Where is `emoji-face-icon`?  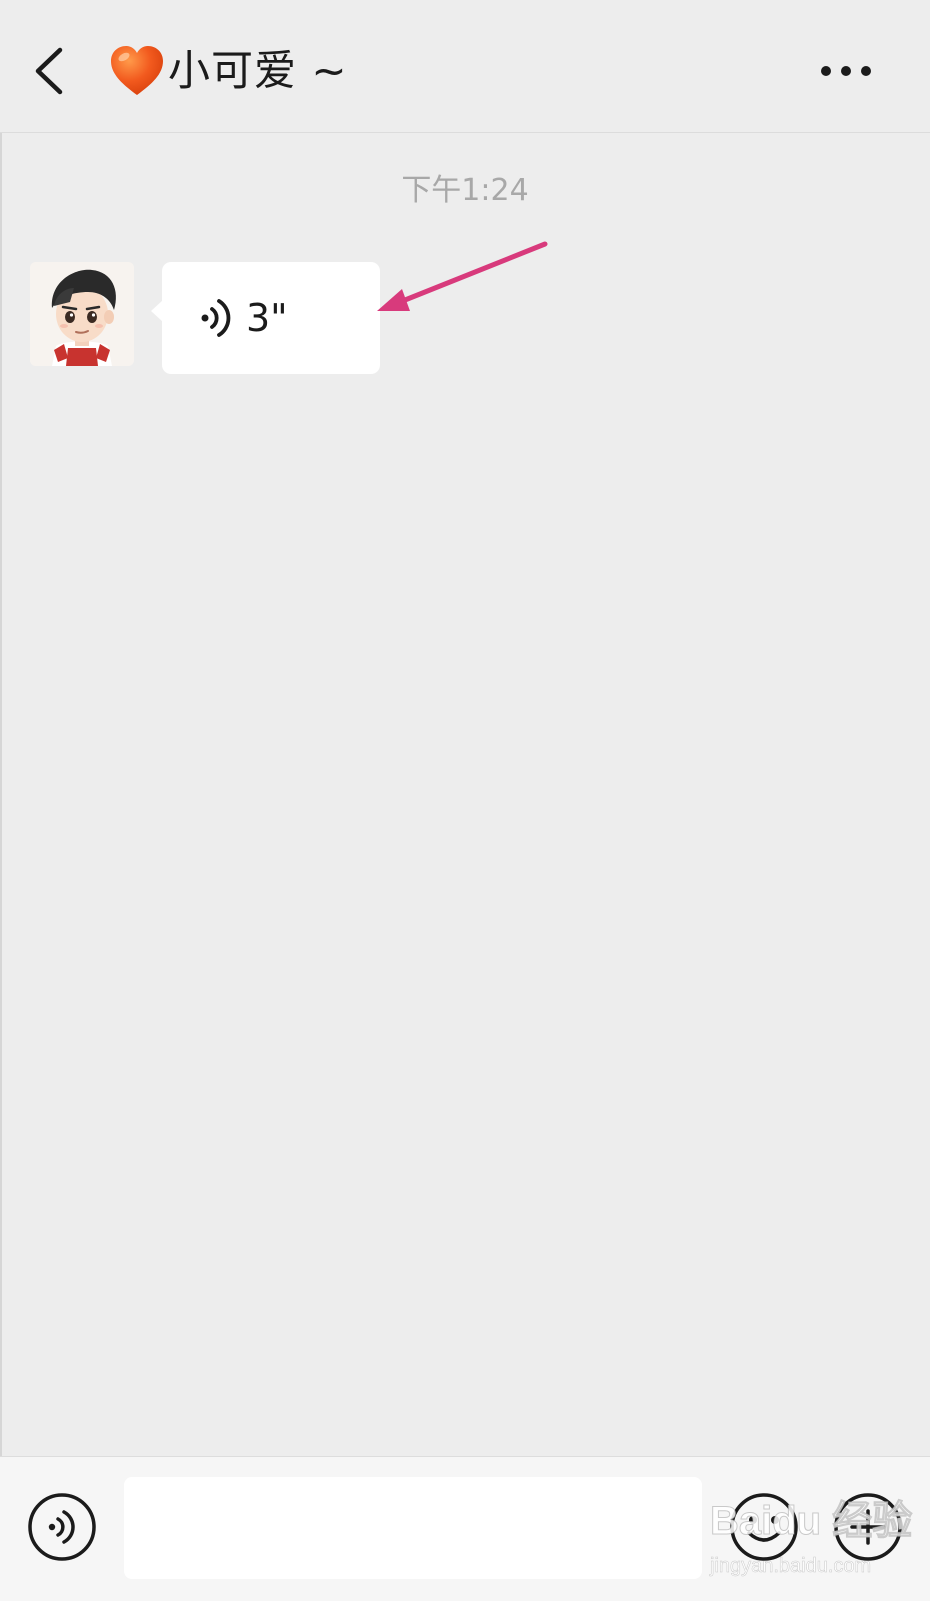
emoji-face-icon is located at coordinates (764, 1527).